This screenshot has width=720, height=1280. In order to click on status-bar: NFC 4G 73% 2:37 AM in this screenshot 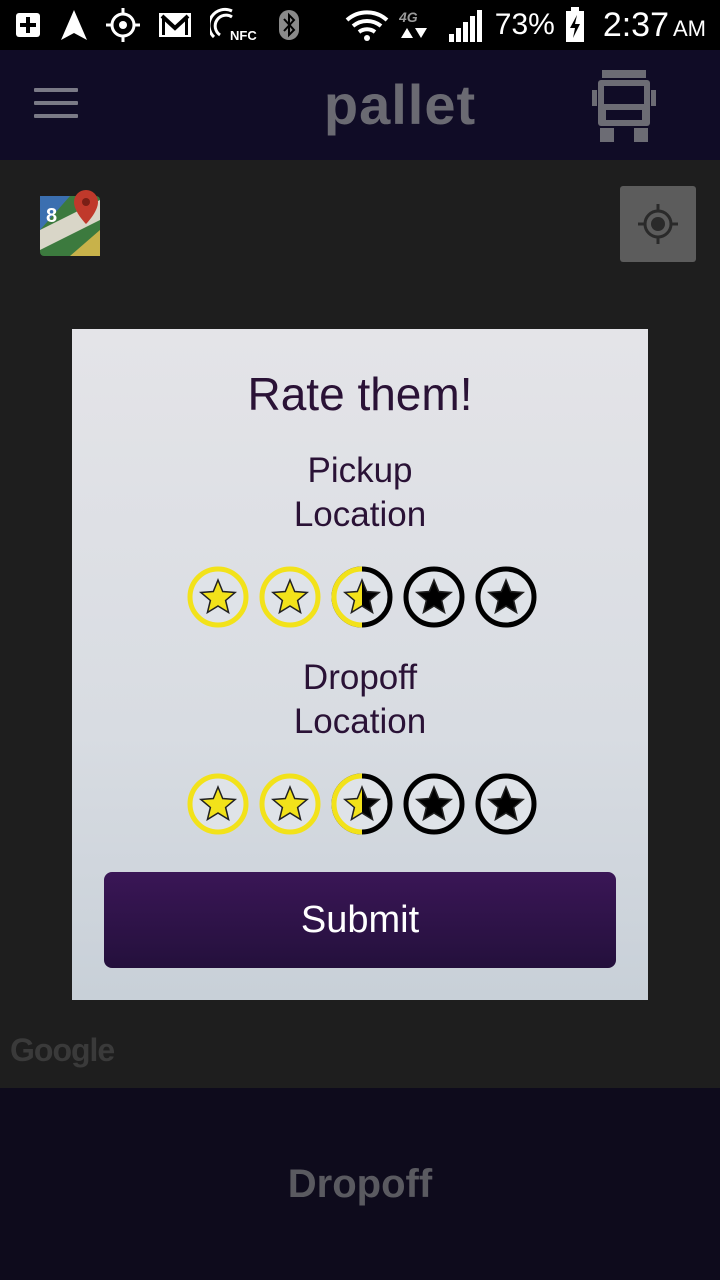, I will do `click(360, 25)`.